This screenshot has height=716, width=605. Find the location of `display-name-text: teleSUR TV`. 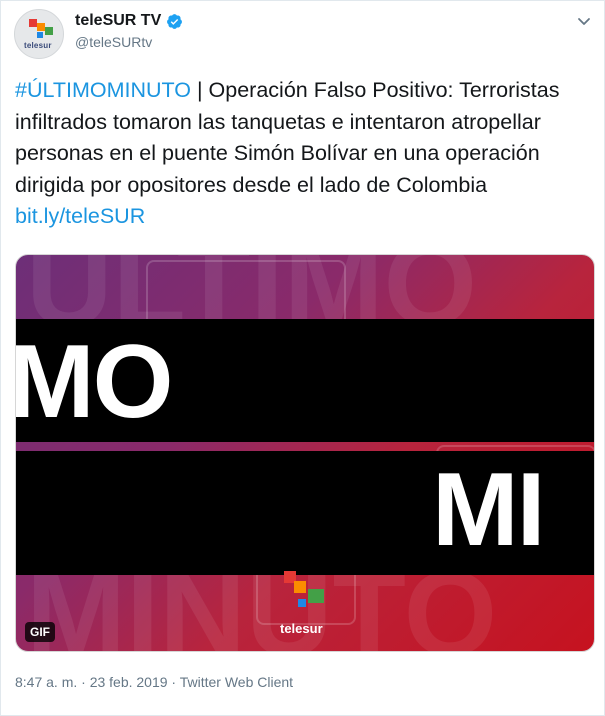

display-name-text: teleSUR TV is located at coordinates (118, 20).